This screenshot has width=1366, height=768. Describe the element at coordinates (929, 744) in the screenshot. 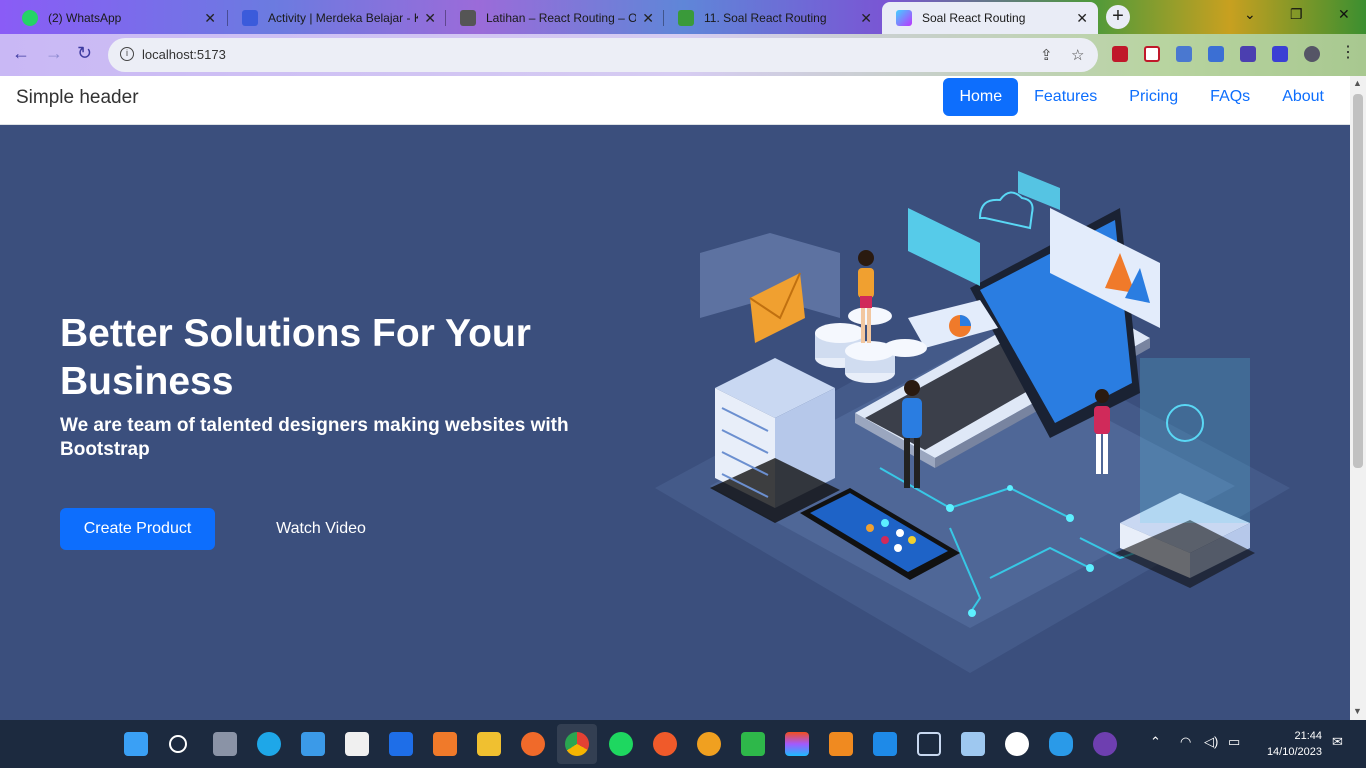

I see `virtualbox-icon` at that location.